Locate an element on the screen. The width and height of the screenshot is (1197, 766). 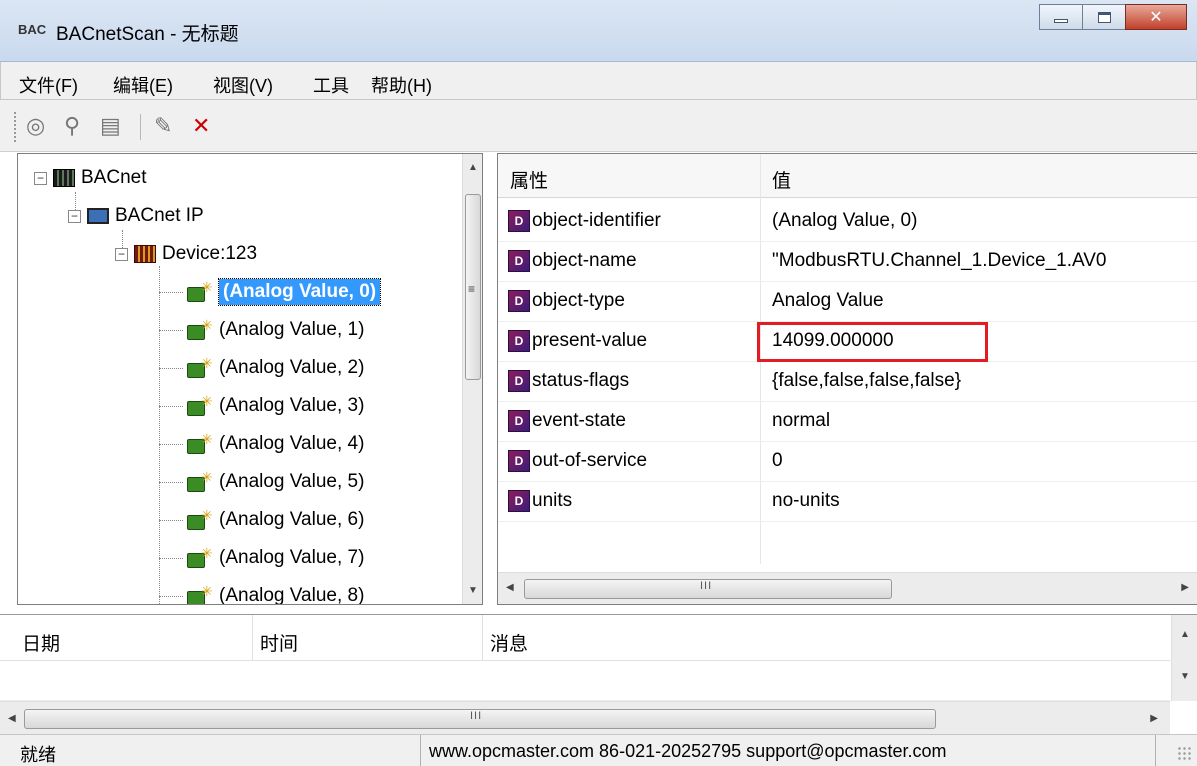
column-header-message: 消息 is located at coordinates (509, 642).